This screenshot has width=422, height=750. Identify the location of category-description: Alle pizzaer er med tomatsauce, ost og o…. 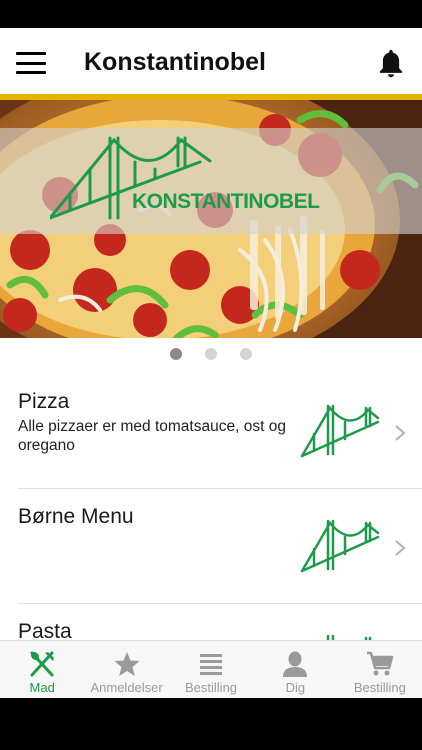
(152, 436).